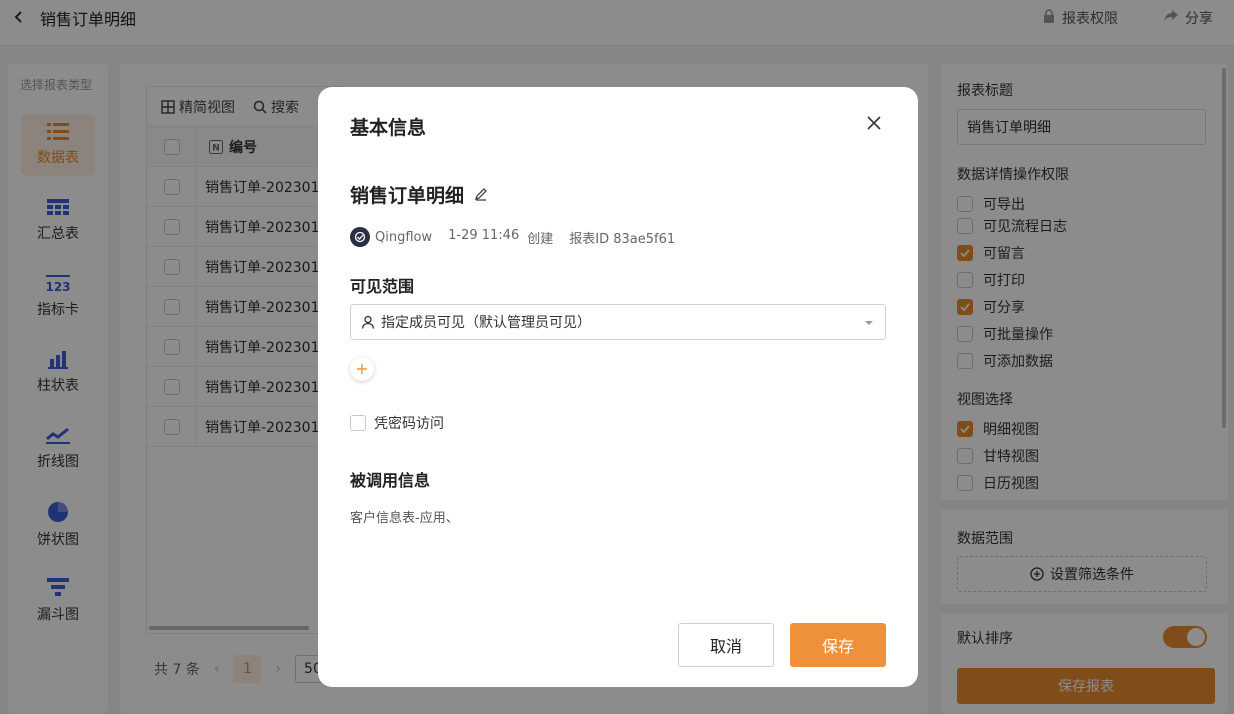 This screenshot has width=1234, height=714. I want to click on report-meta: Qingflow 1-29 11:46 创建 报表ID 83ae5f61, so click(512, 237).